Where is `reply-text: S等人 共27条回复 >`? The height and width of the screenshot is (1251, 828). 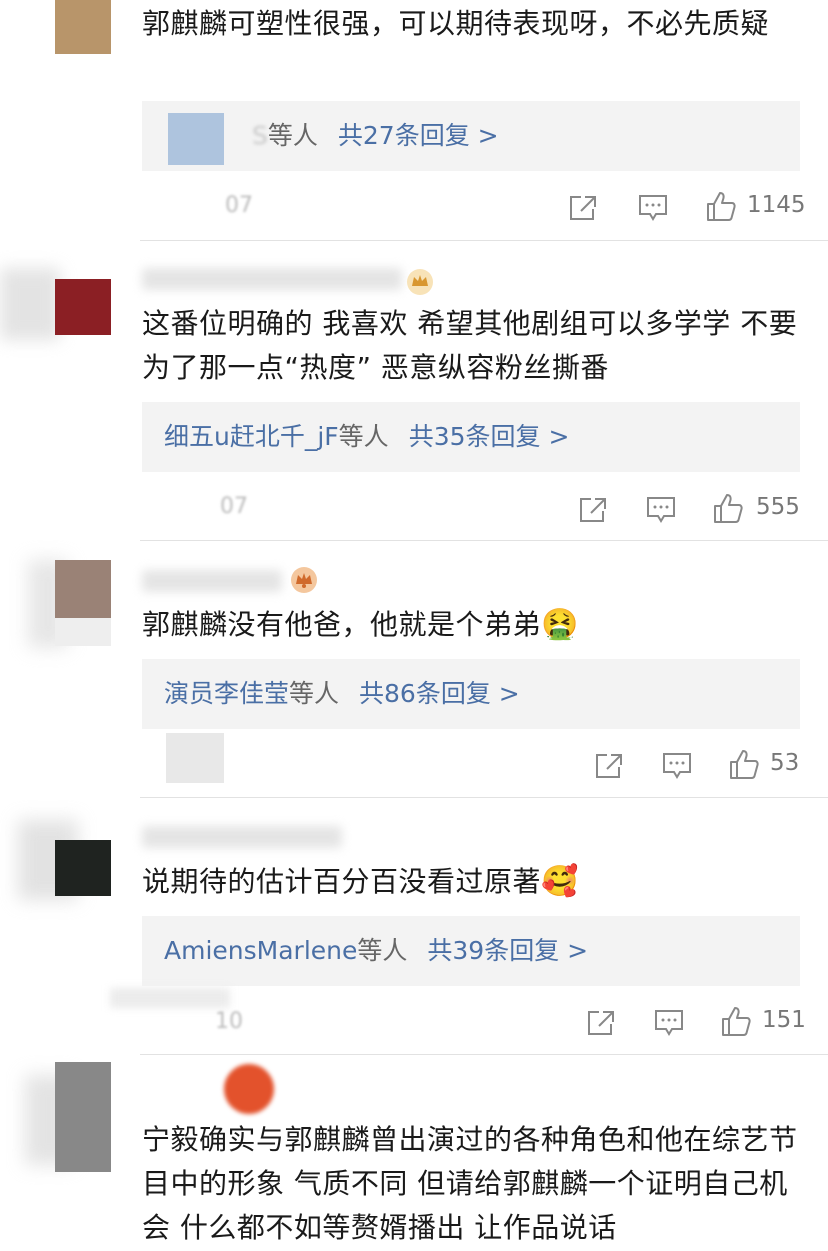
reply-text: S等人 共27条回复 > is located at coordinates (375, 136).